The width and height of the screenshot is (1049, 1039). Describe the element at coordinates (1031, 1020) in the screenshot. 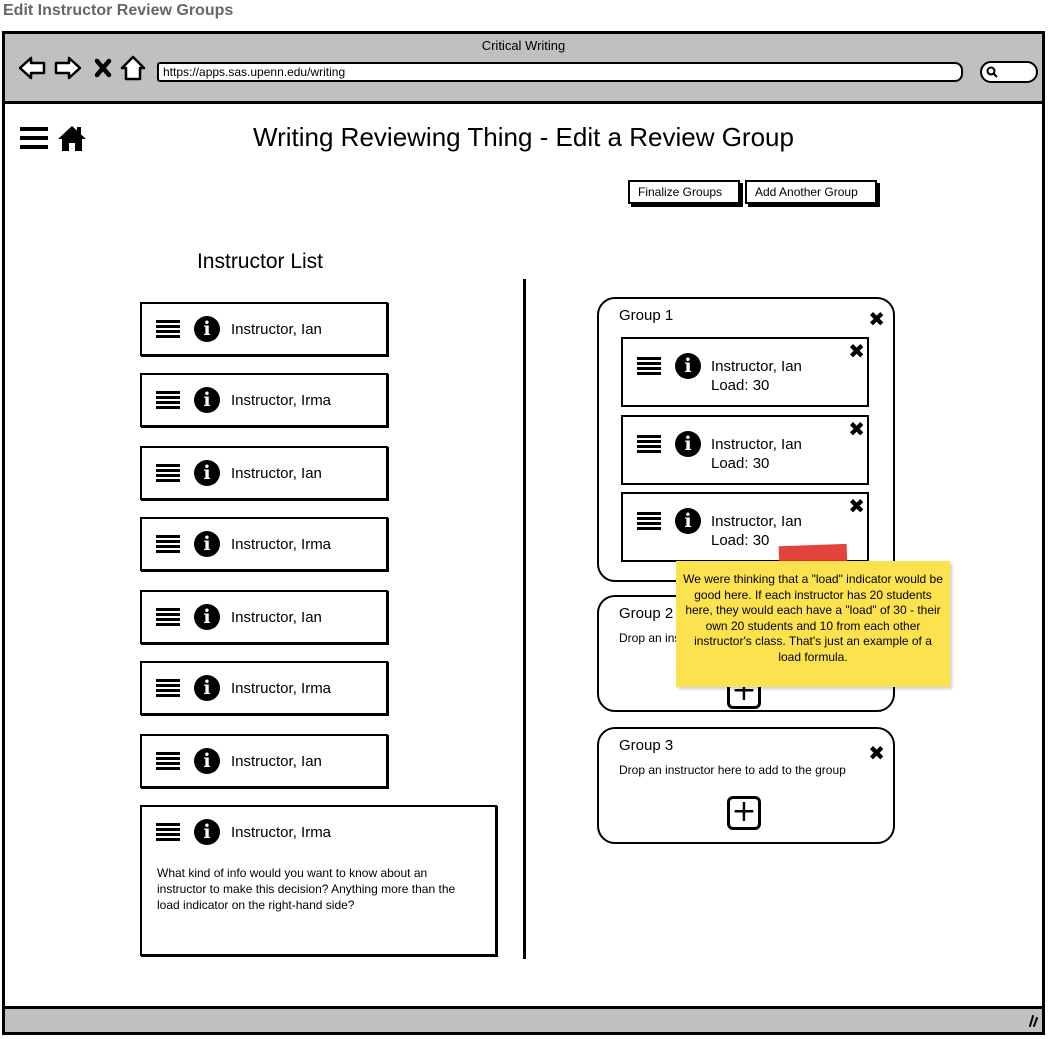

I see `resize-grip-icon` at that location.